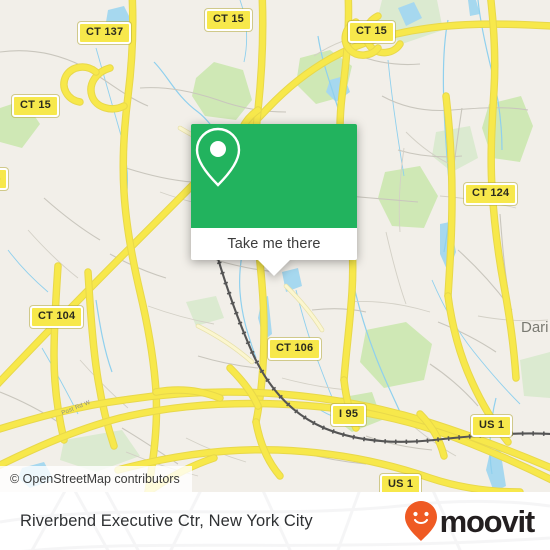 This screenshot has height=550, width=550. What do you see at coordinates (371, 32) in the screenshot?
I see `shield-ct-15-top-right: CT 15` at bounding box center [371, 32].